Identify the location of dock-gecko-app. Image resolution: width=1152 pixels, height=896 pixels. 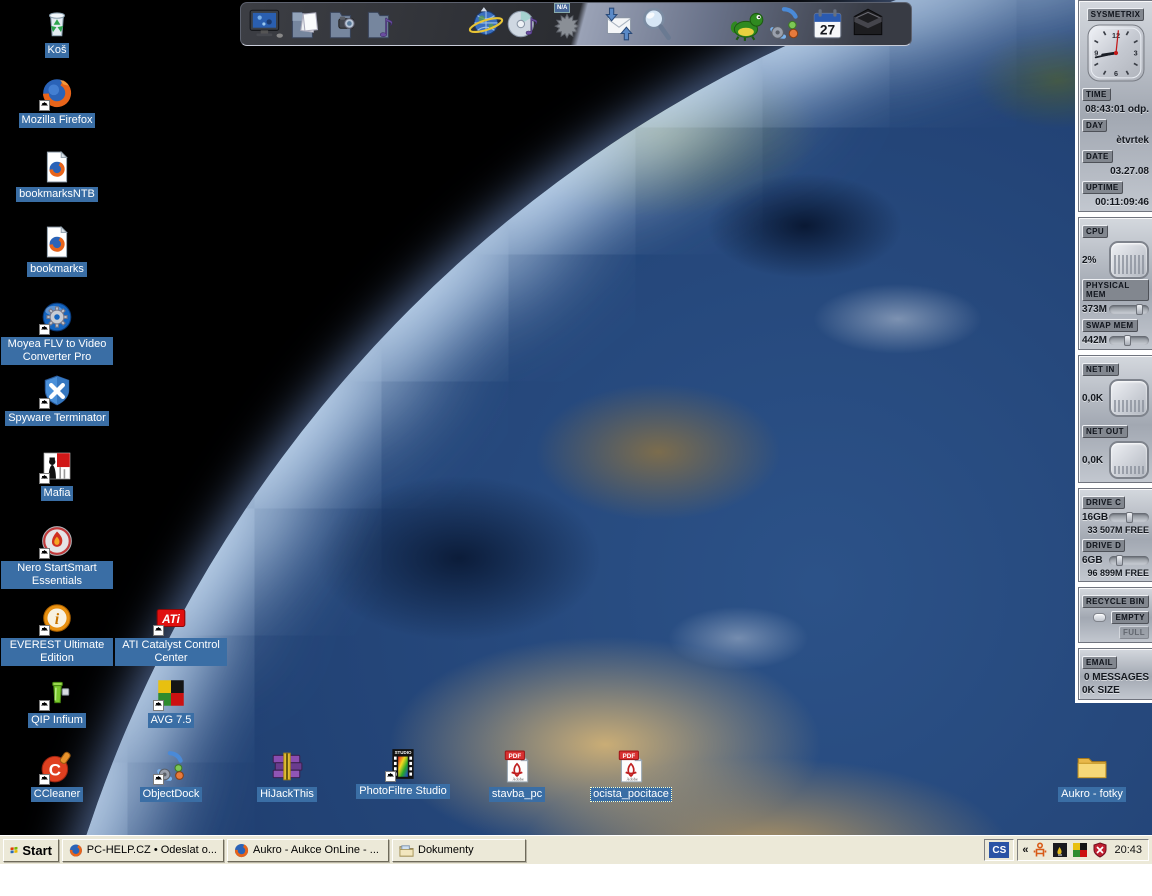
(747, 24).